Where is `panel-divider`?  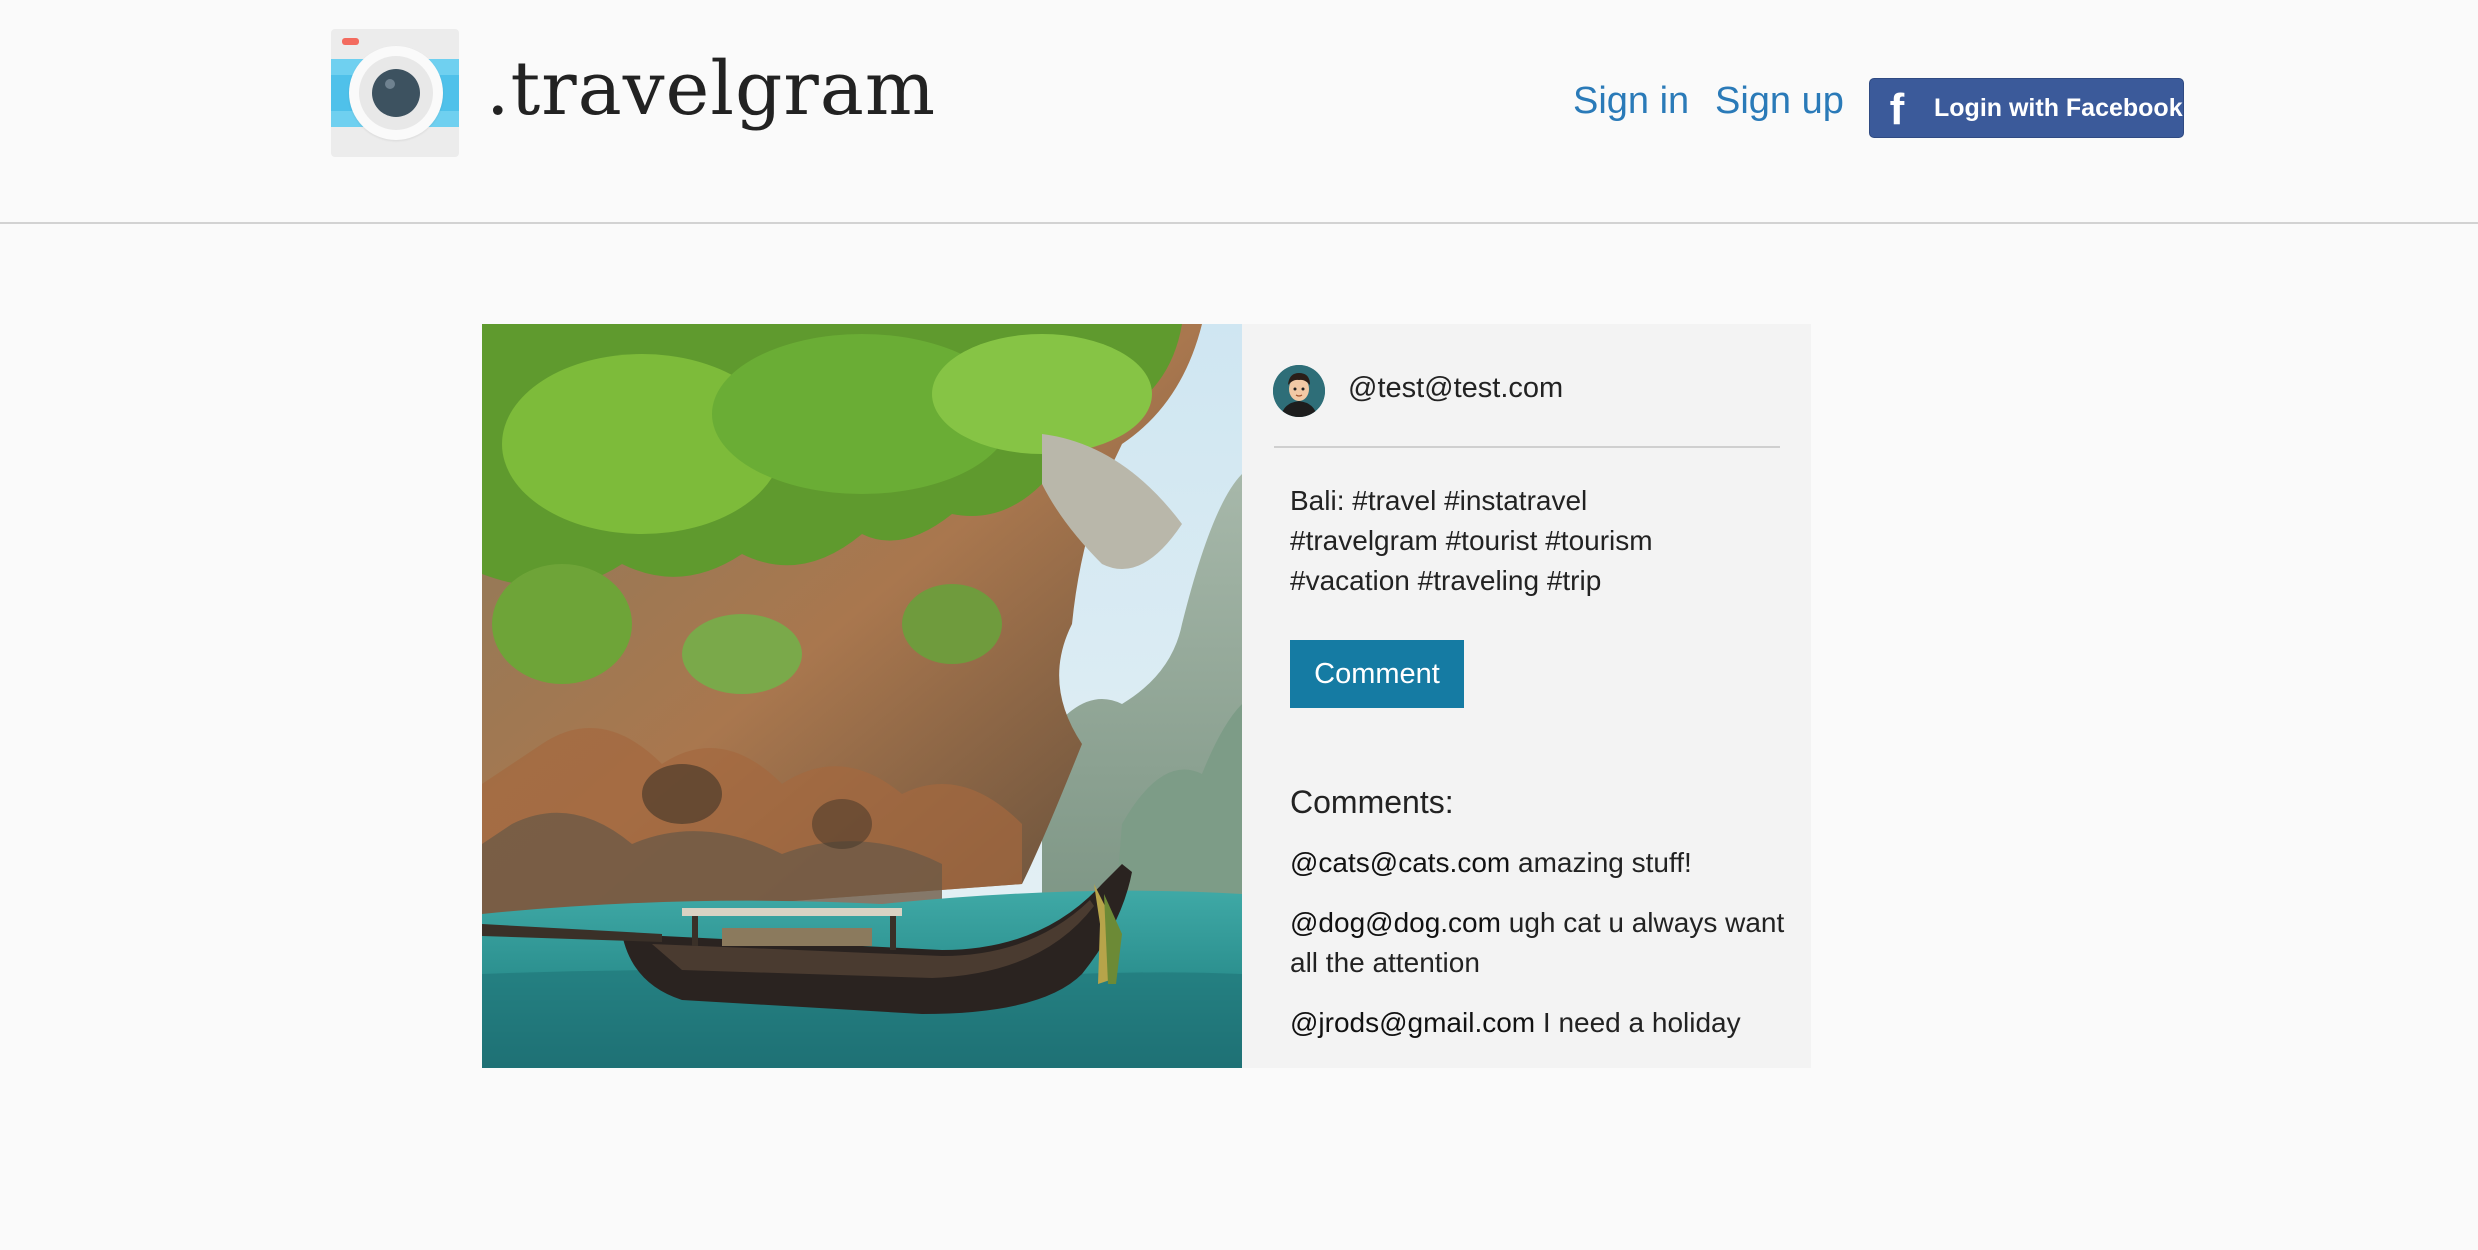 panel-divider is located at coordinates (1527, 447).